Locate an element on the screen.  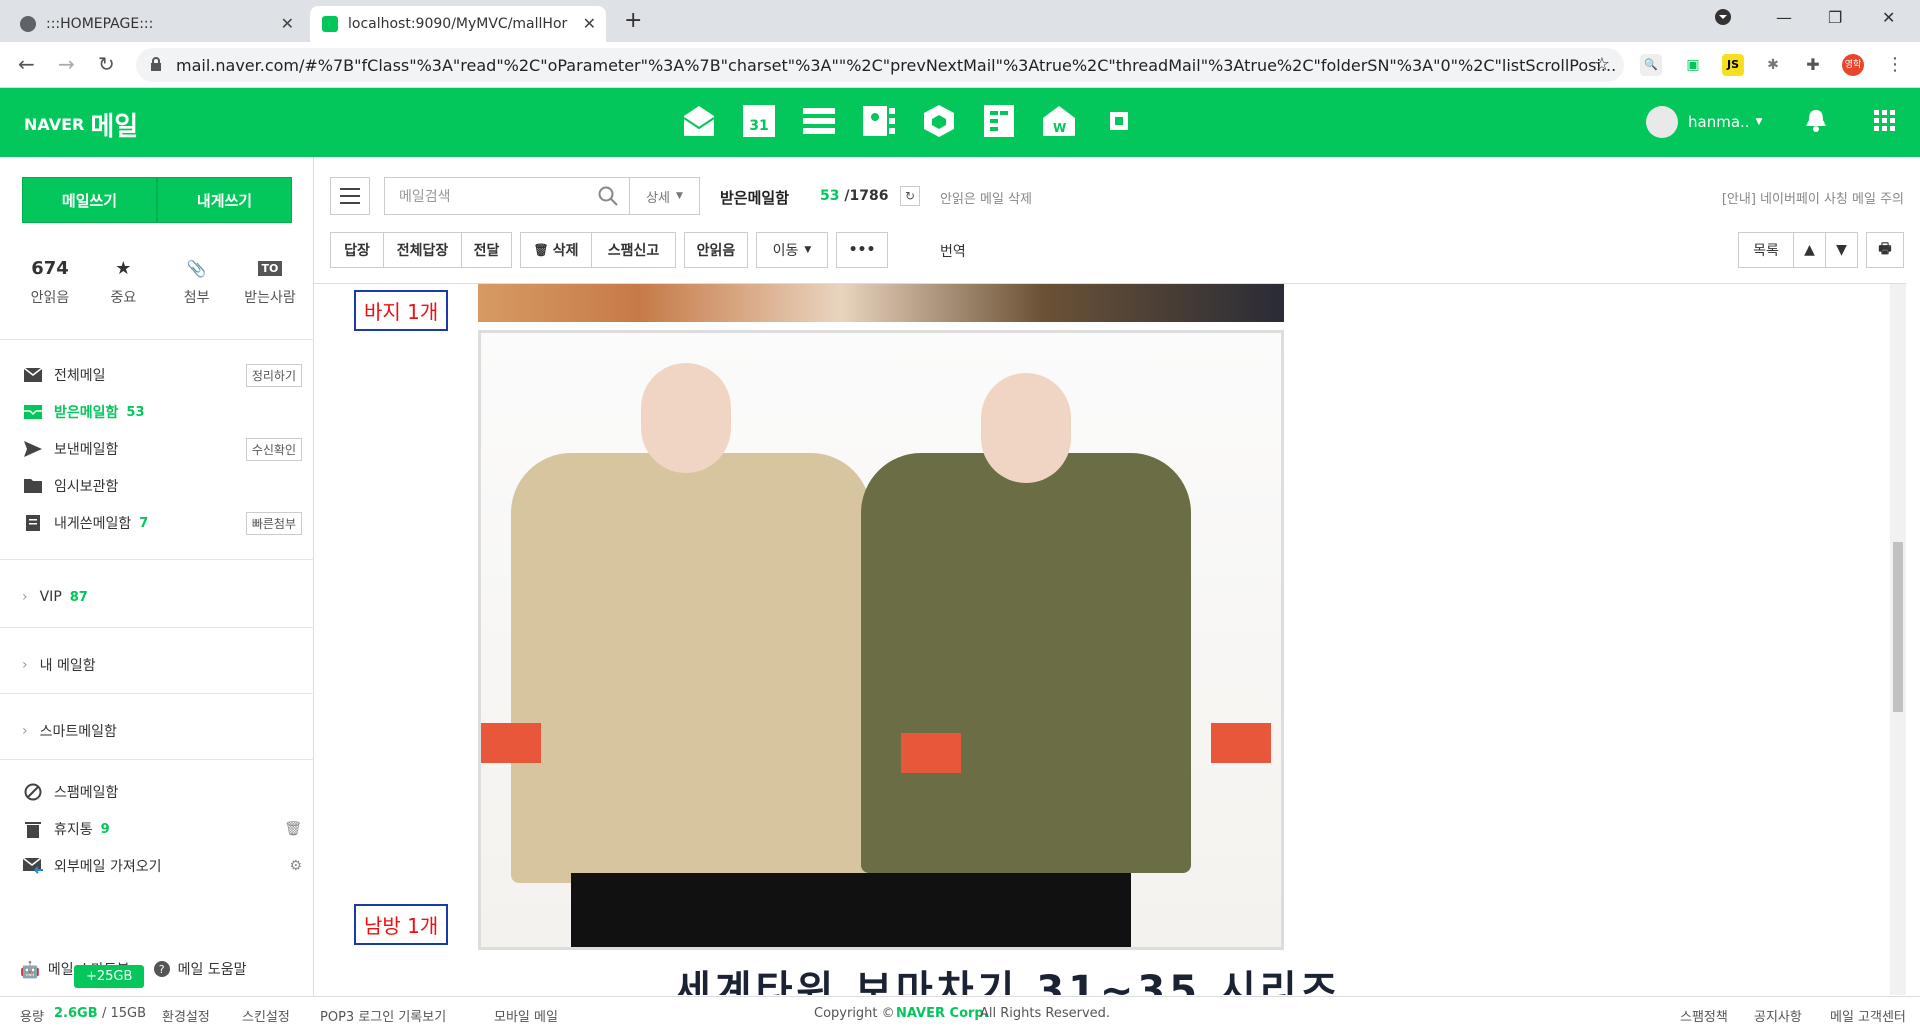
browser-tab-active: localhost:9090/MyMVC/mallHor ✕ is located at coordinates (458, 24).